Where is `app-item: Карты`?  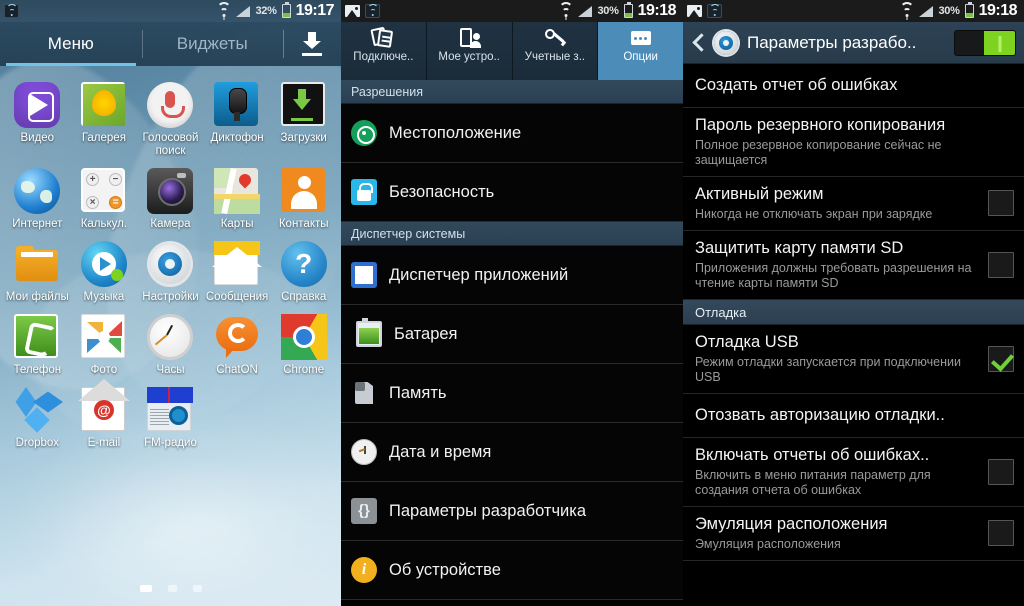 app-item: Карты is located at coordinates (237, 196).